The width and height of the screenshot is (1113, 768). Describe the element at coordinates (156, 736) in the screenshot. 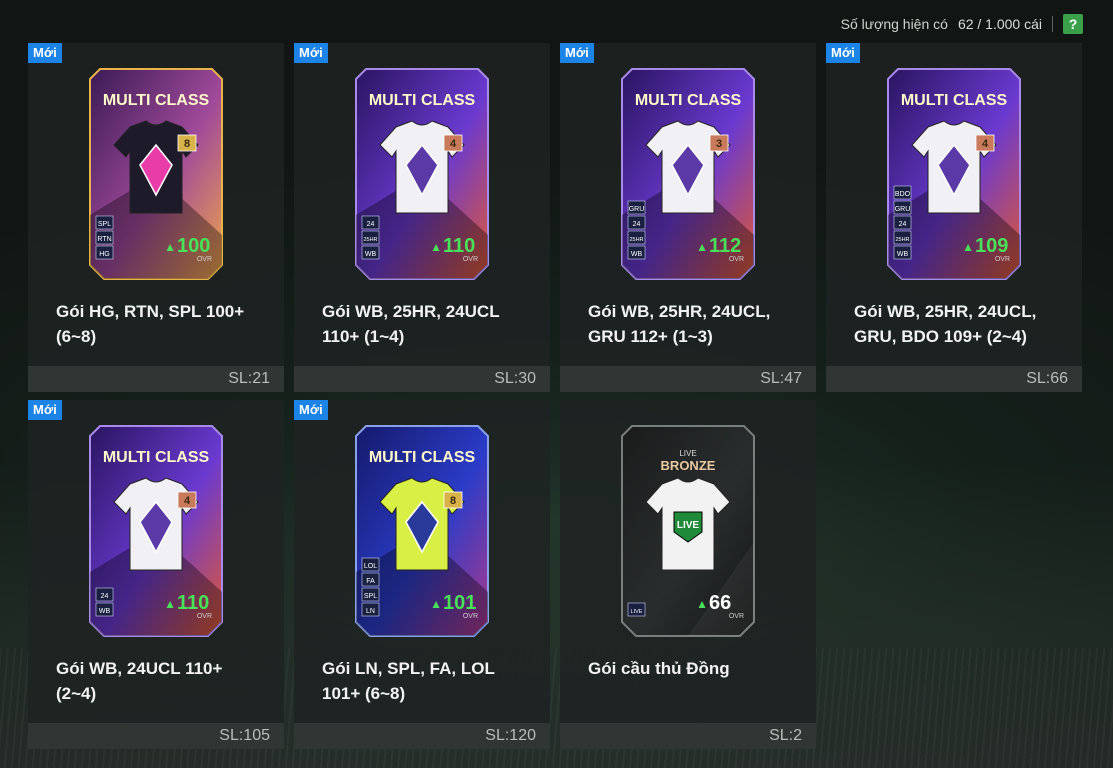

I see `pack-quantity: SL:105` at that location.